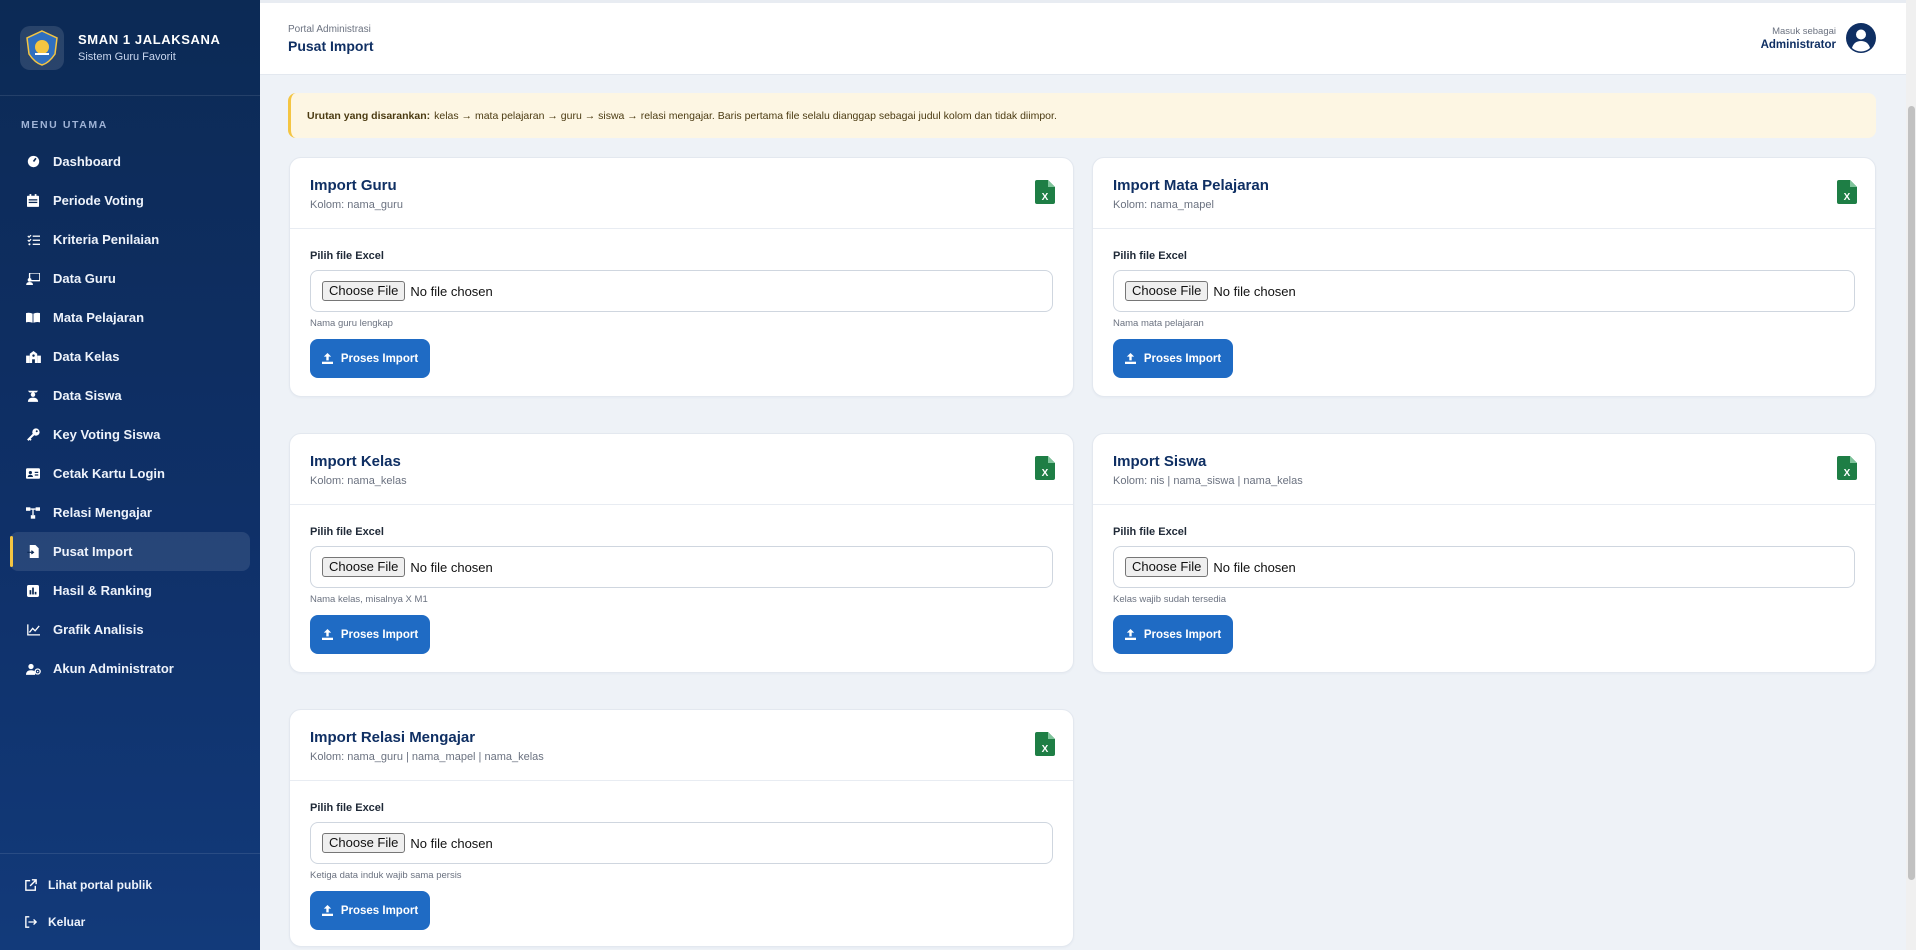  What do you see at coordinates (87, 395) in the screenshot?
I see `menu-label: Data Siswa` at bounding box center [87, 395].